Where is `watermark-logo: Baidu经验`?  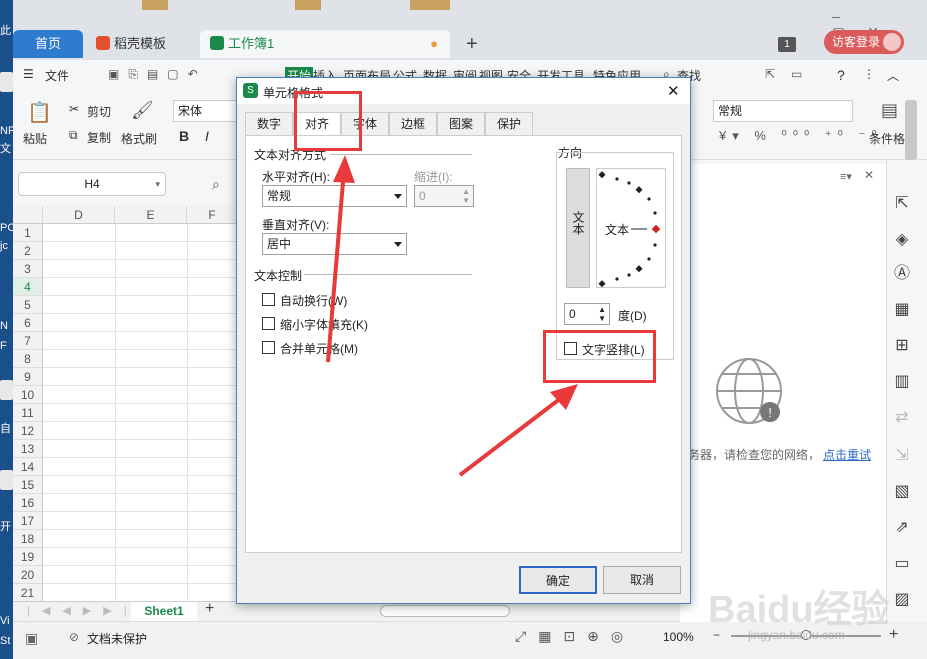
watermark-logo: Baidu经验 is located at coordinates (799, 605).